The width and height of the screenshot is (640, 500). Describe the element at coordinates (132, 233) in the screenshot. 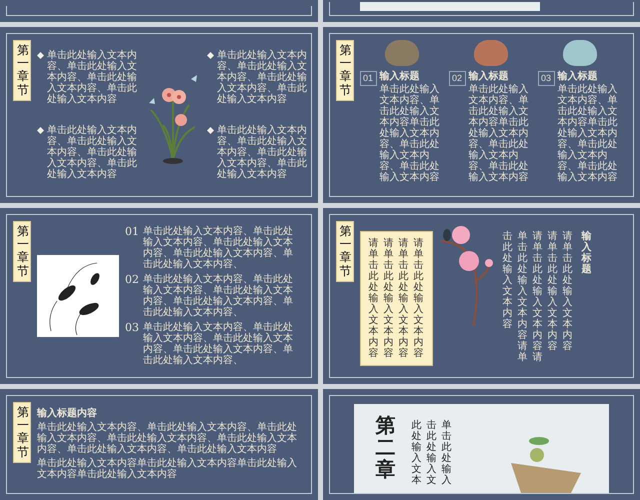

I see `item-number: 01` at that location.